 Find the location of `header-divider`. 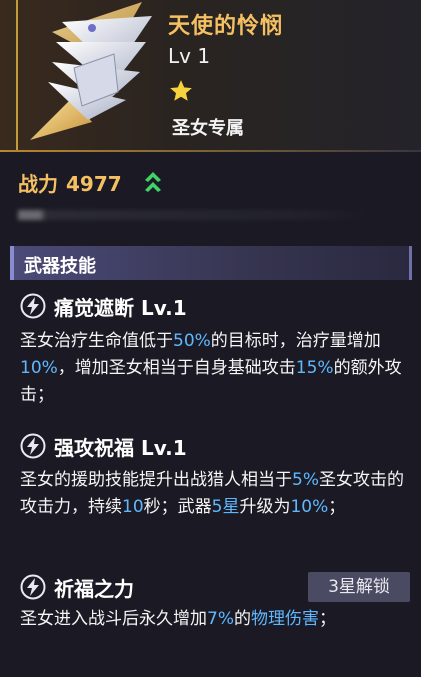

header-divider is located at coordinates (210, 151).